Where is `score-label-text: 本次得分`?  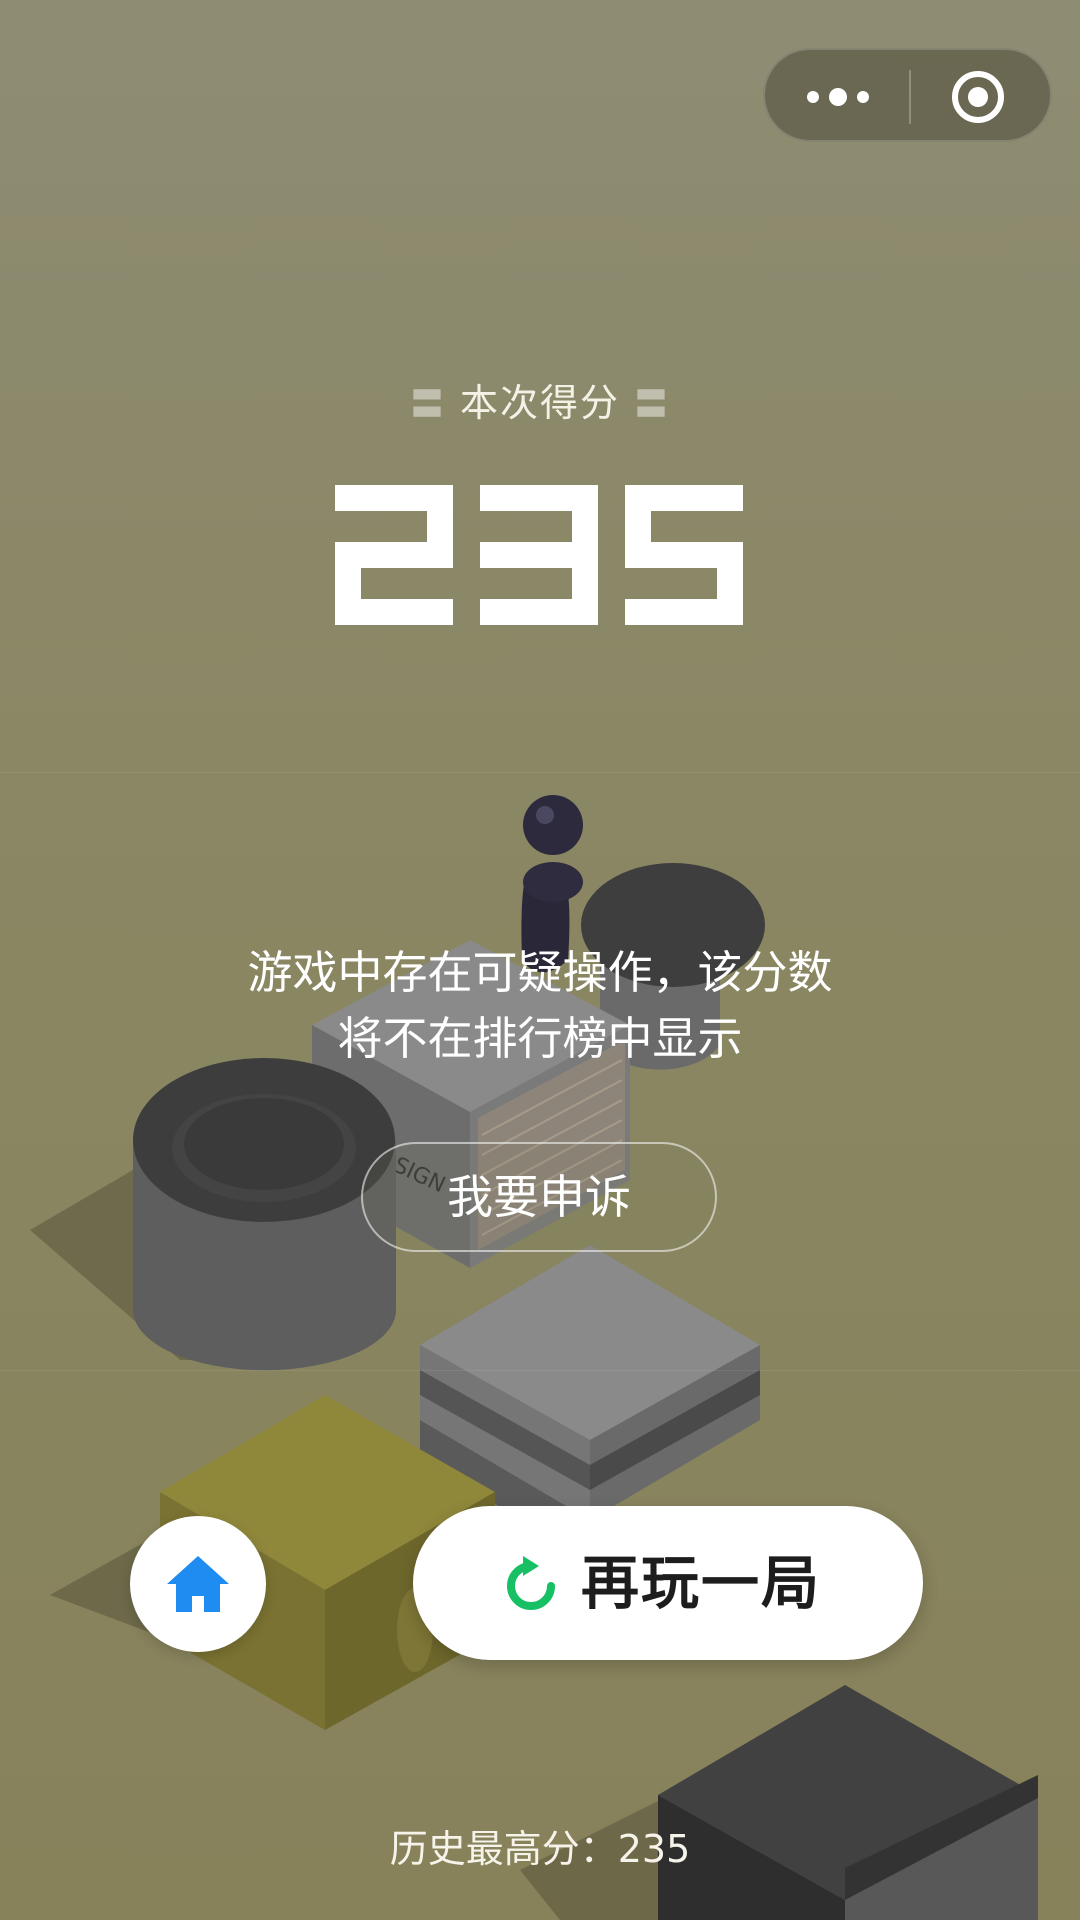
score-label-text: 本次得分 is located at coordinates (539, 403).